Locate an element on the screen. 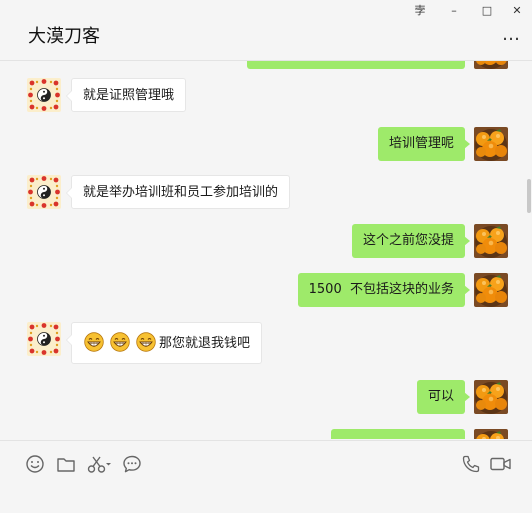 The image size is (532, 513). emoji-icon is located at coordinates (35, 464).